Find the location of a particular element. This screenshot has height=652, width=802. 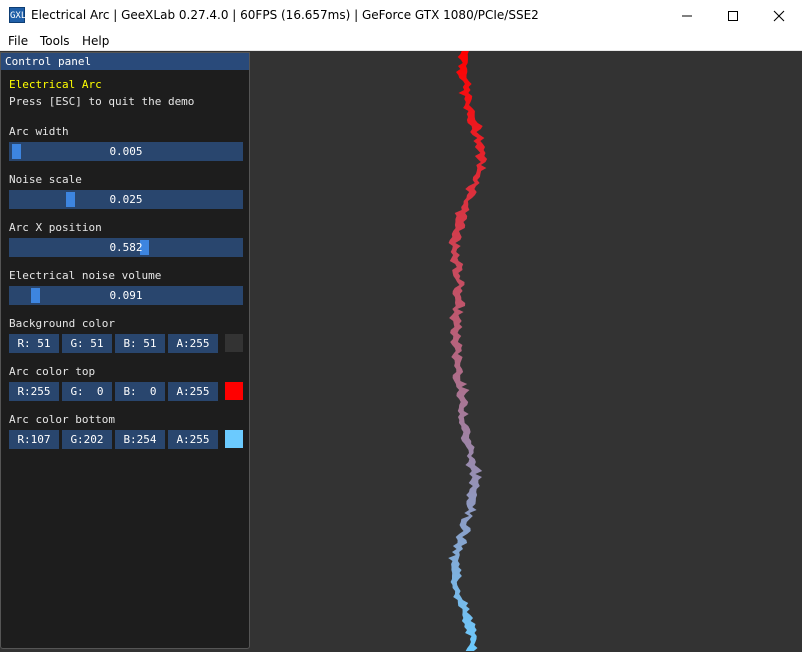

slider-value: 0.005 is located at coordinates (126, 151).